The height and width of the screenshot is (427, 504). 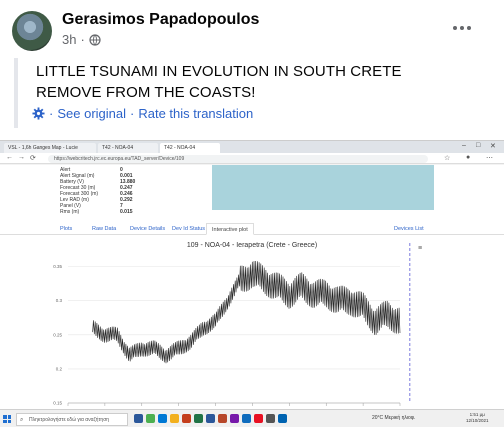 What do you see at coordinates (447, 158) in the screenshot?
I see `star-icon: ☆` at bounding box center [447, 158].